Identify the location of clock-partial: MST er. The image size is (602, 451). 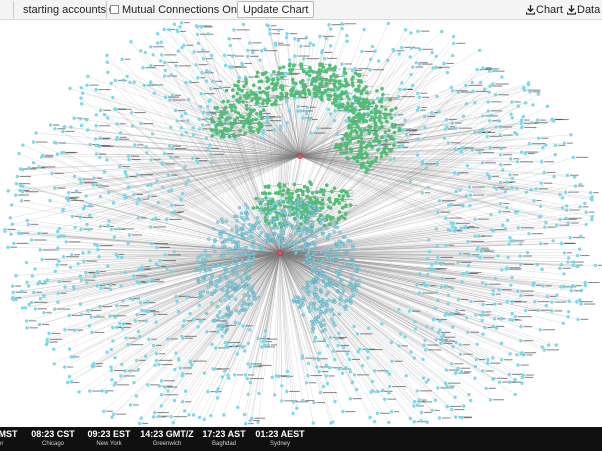
(9, 439).